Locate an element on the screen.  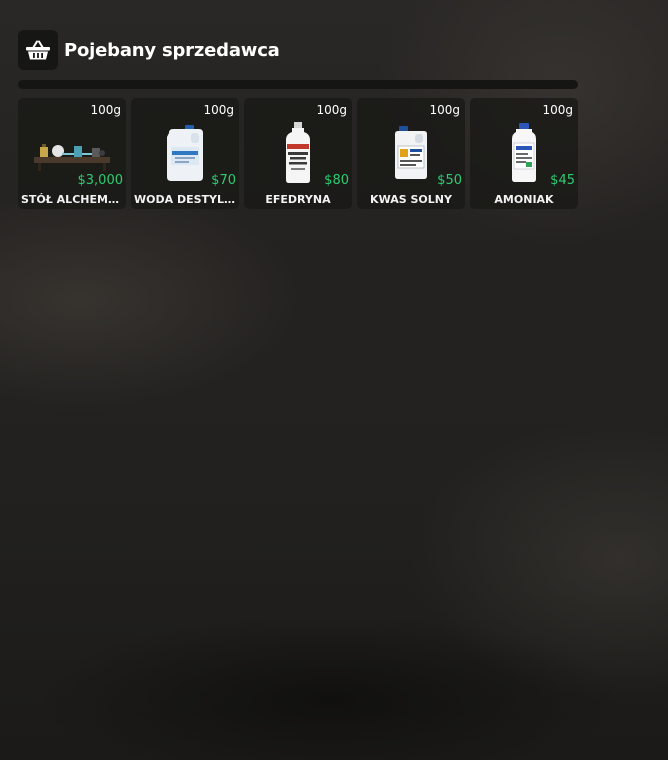
item-card-ephedrine: 100g $80 EFEDRYNA is located at coordinates (298, 153).